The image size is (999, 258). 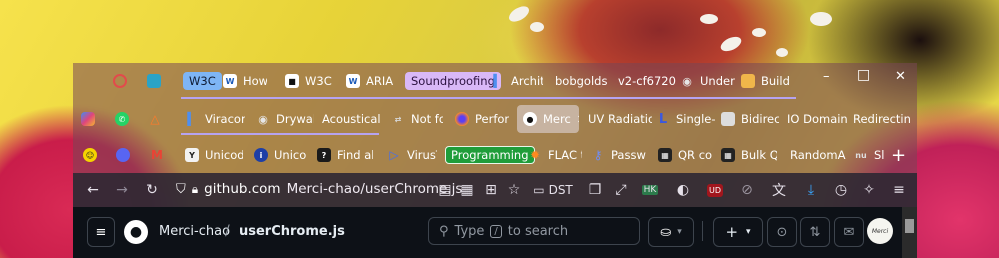 What do you see at coordinates (93, 190) in the screenshot?
I see `back-arrow-icon: ←` at bounding box center [93, 190].